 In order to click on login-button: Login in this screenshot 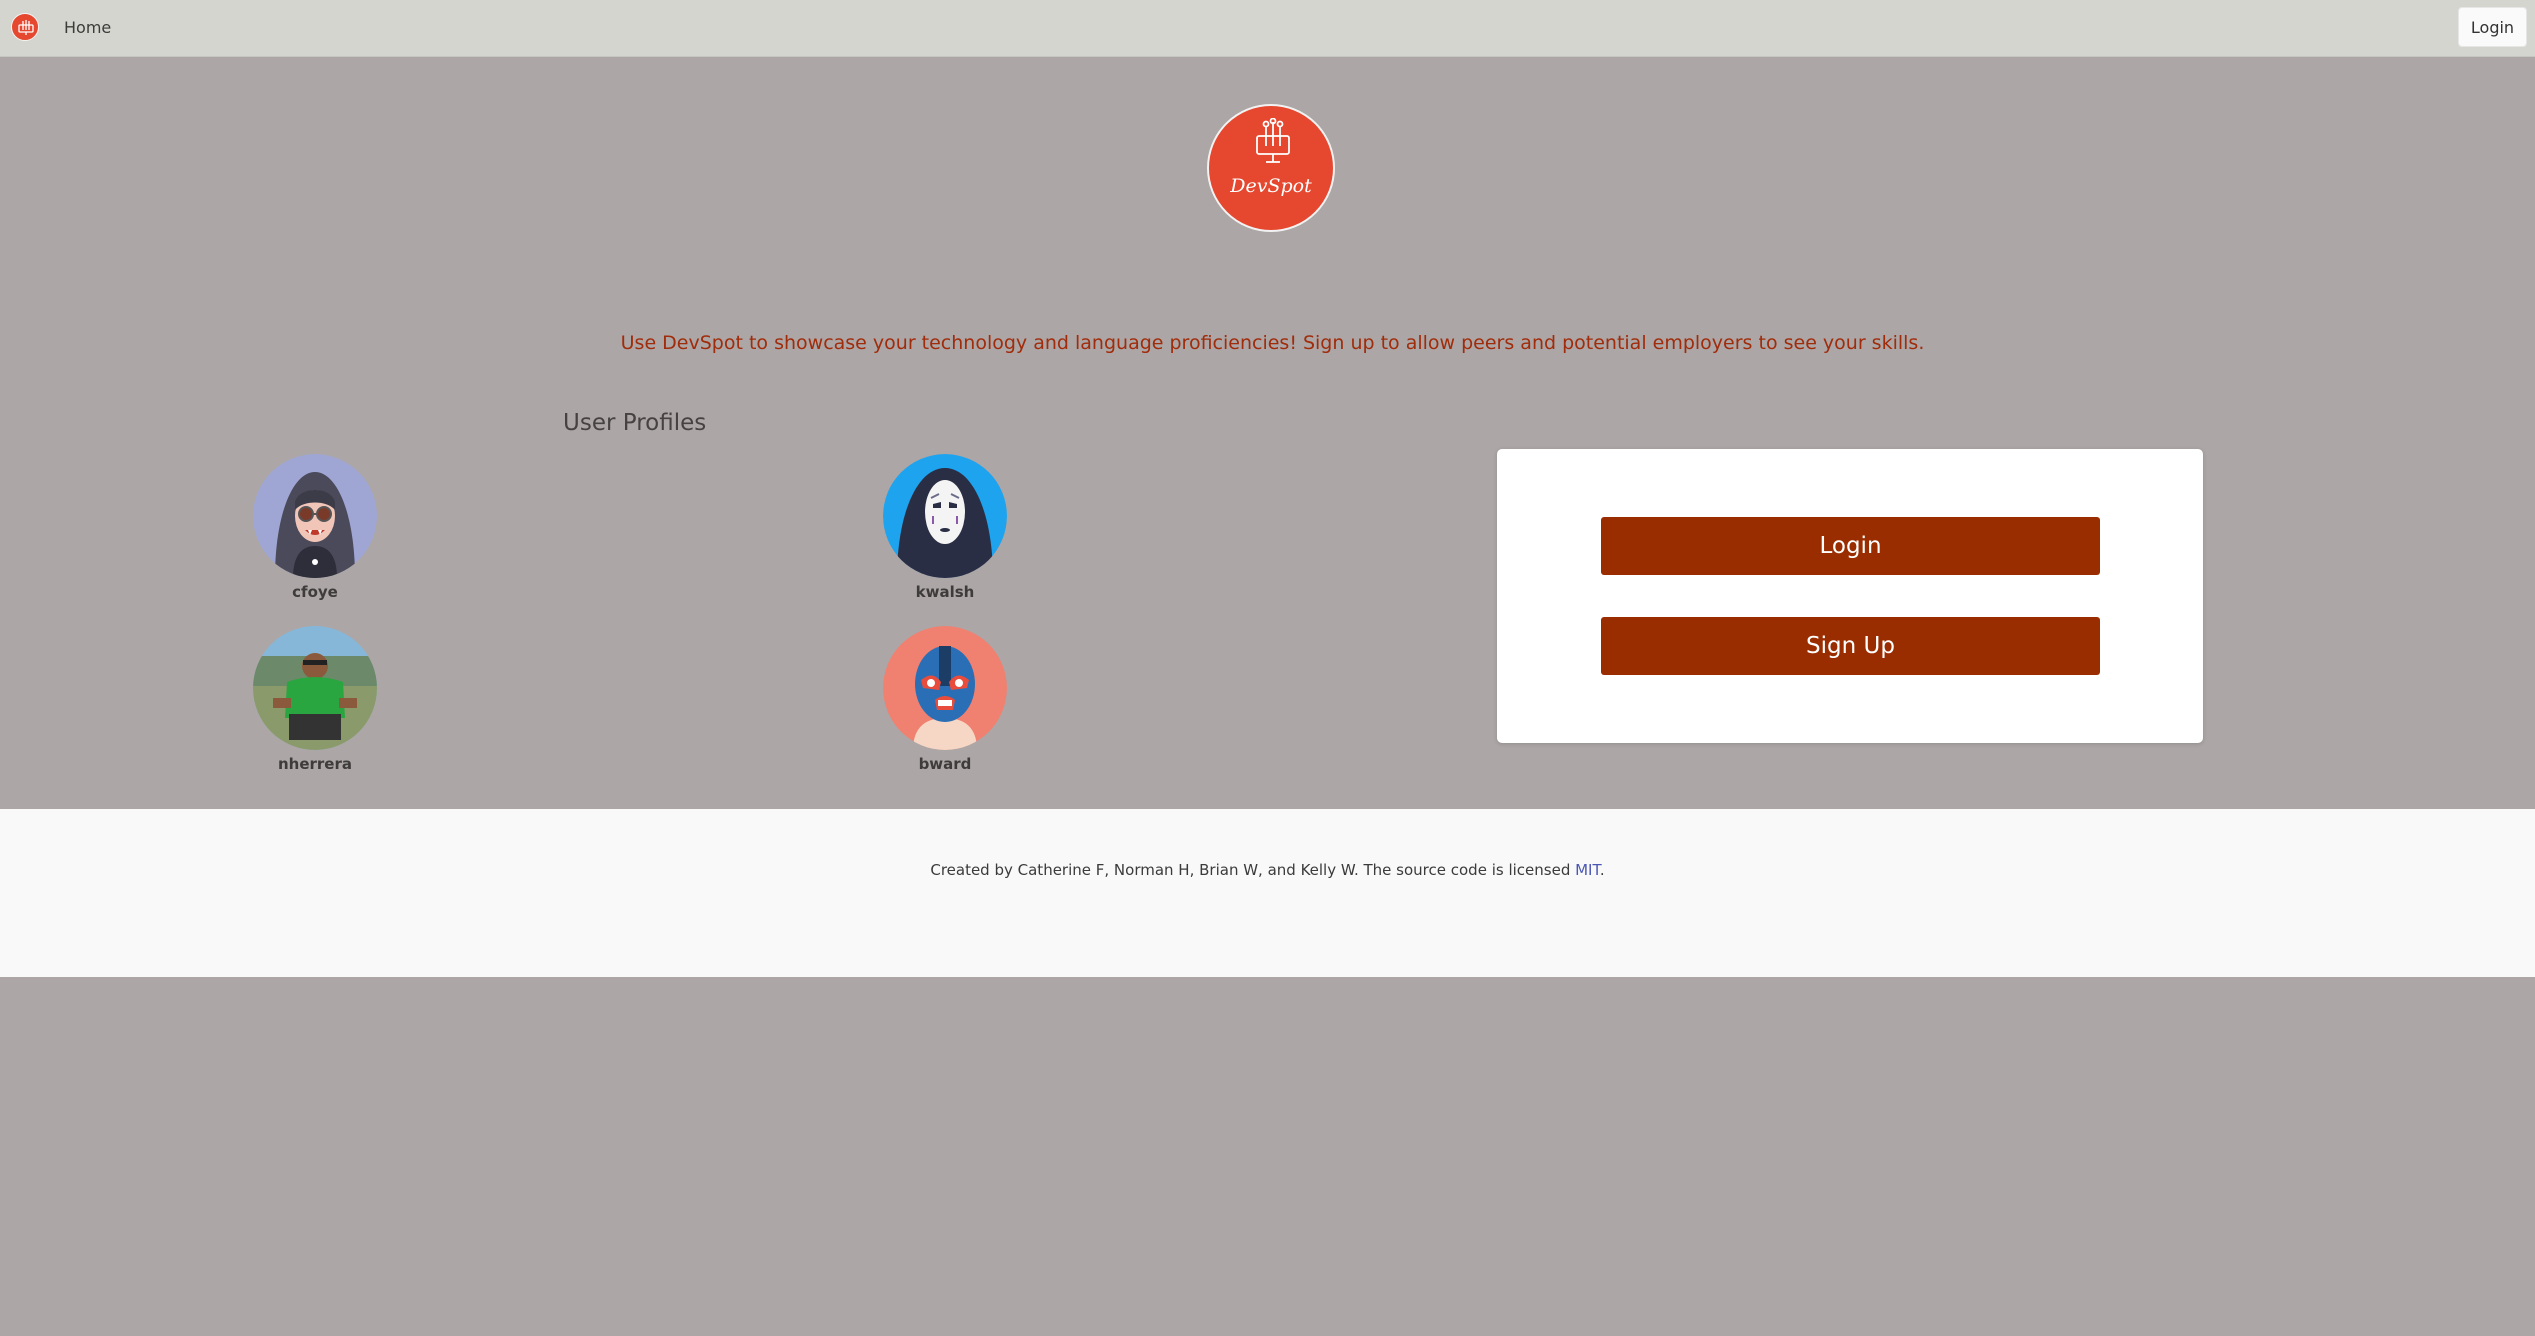, I will do `click(1850, 546)`.